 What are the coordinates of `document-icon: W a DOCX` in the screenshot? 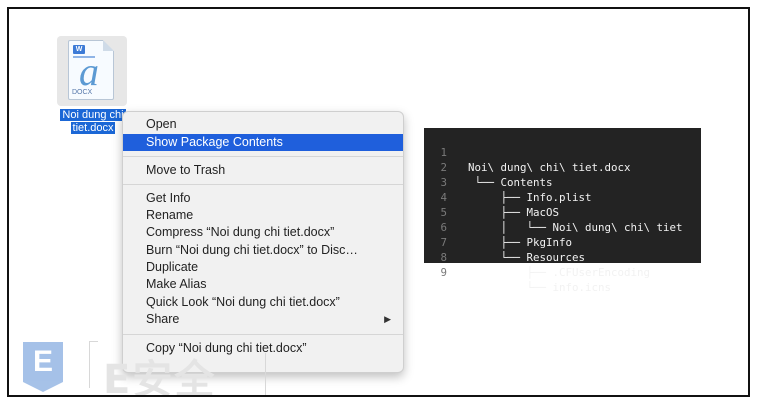 It's located at (91, 70).